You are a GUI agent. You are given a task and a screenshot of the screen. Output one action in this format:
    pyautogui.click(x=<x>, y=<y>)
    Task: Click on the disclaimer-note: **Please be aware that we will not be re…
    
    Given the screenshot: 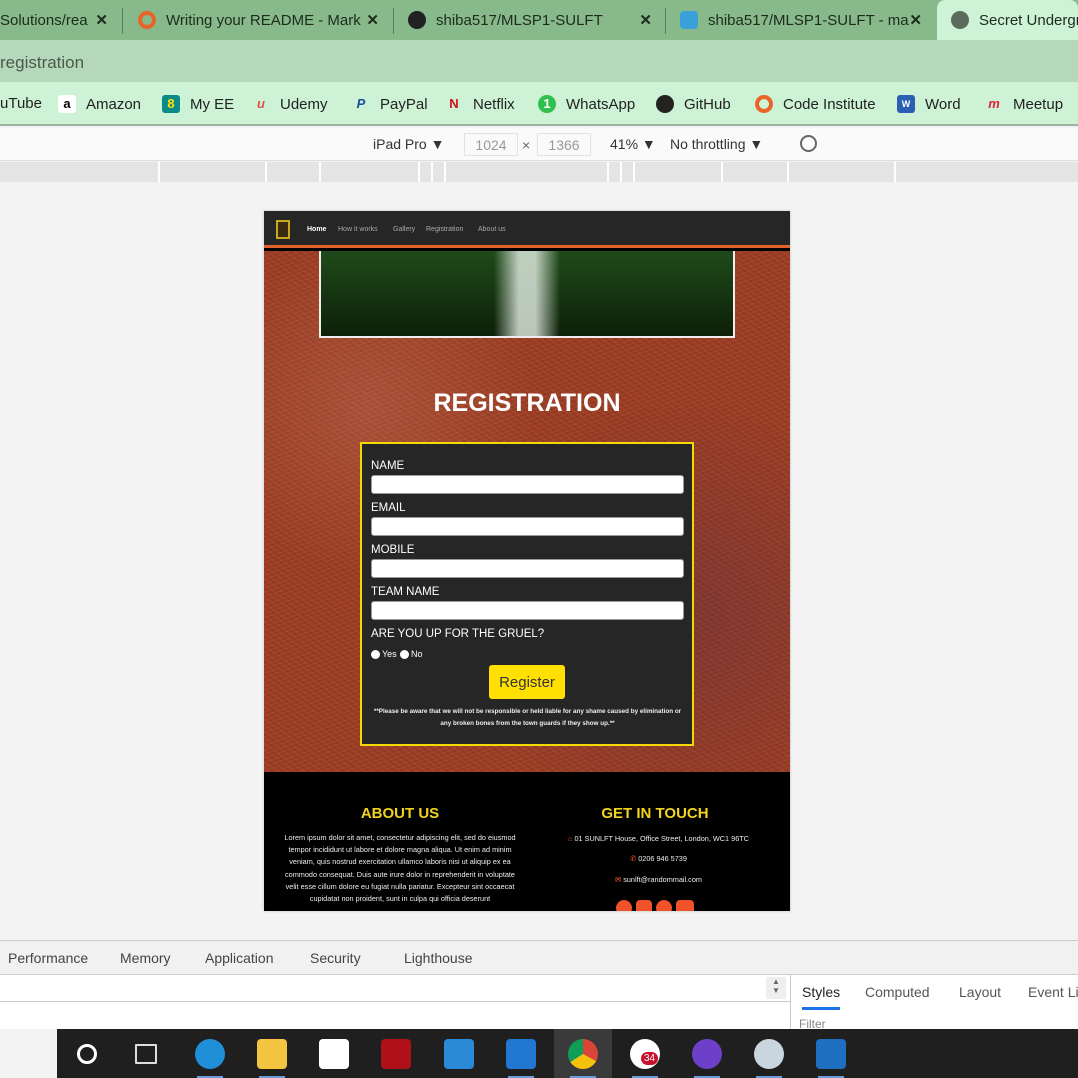 What is the action you would take?
    pyautogui.click(x=527, y=717)
    